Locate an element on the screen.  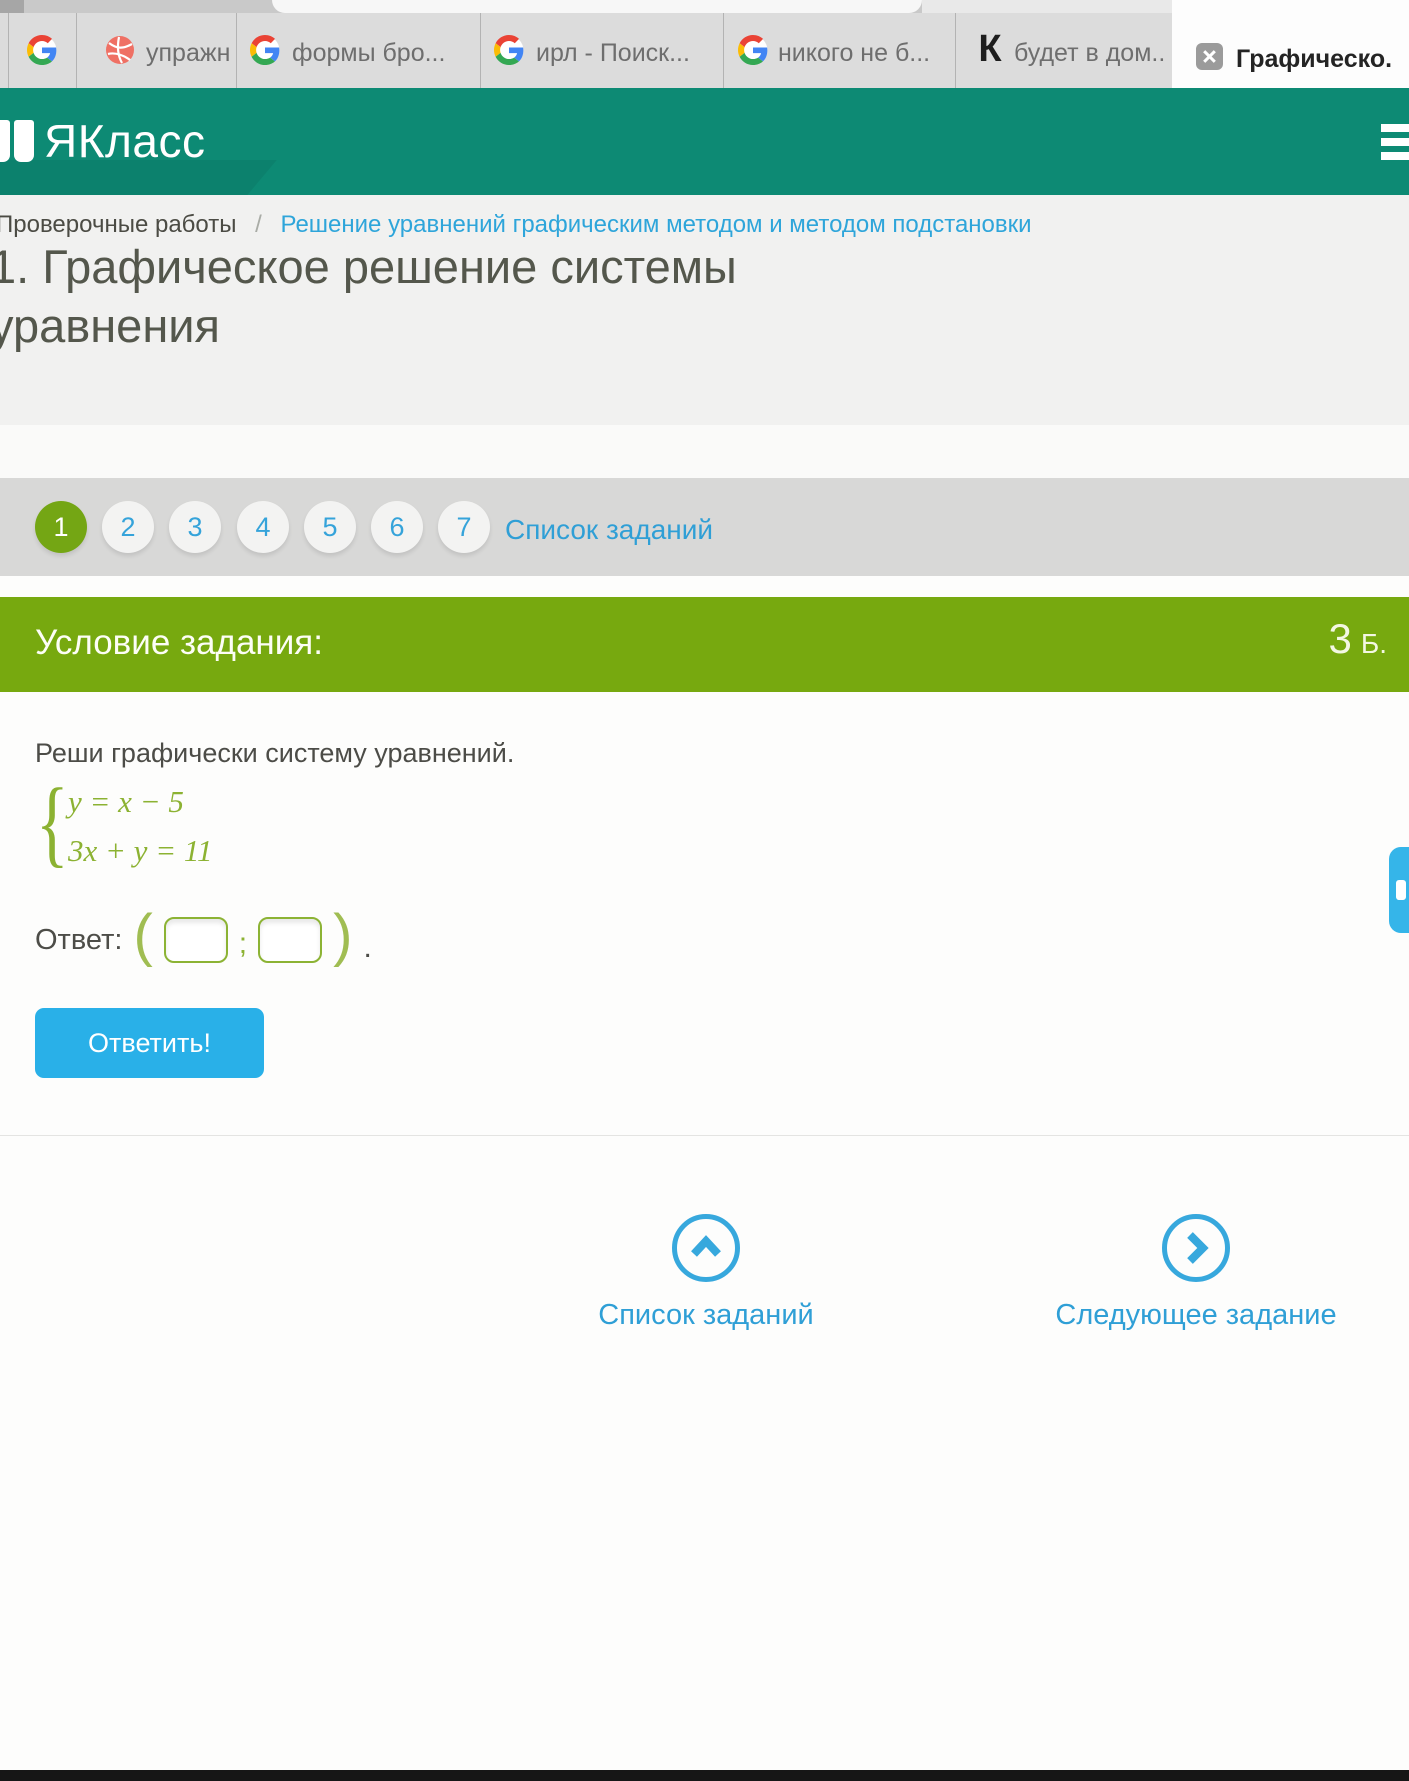
task-number-1: 1 is located at coordinates (61, 527).